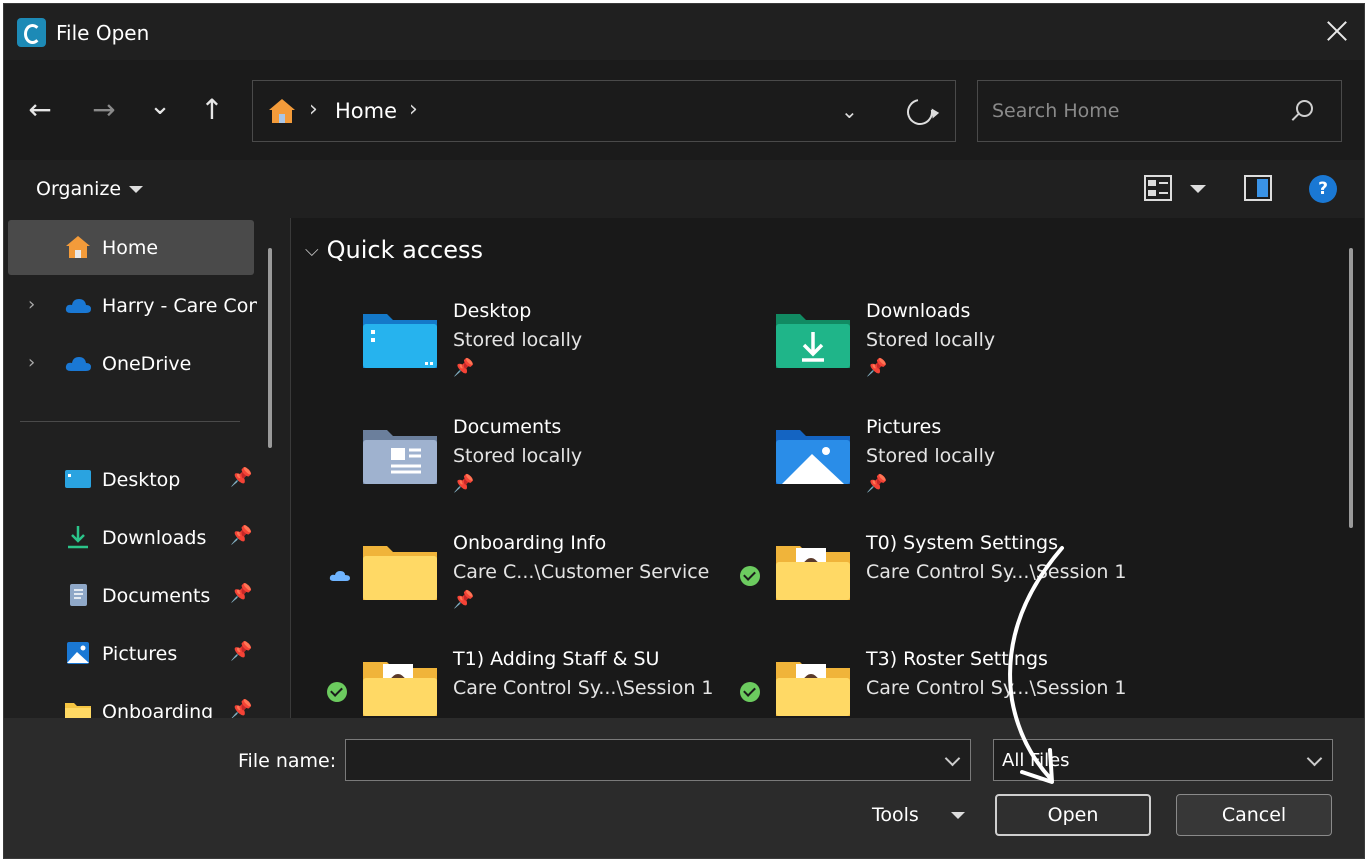 The height and width of the screenshot is (862, 1369). I want to click on help-icon: ?, so click(1323, 189).